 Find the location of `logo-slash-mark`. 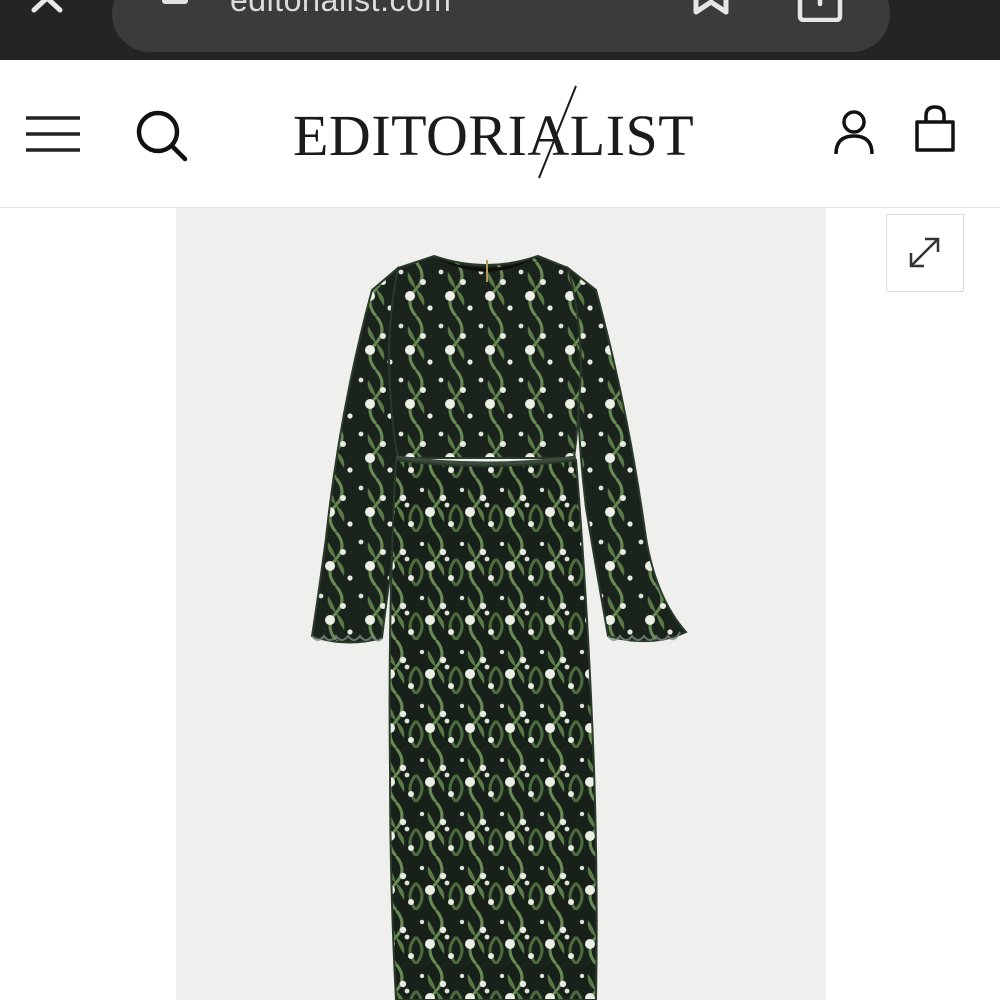

logo-slash-mark is located at coordinates (557, 132).